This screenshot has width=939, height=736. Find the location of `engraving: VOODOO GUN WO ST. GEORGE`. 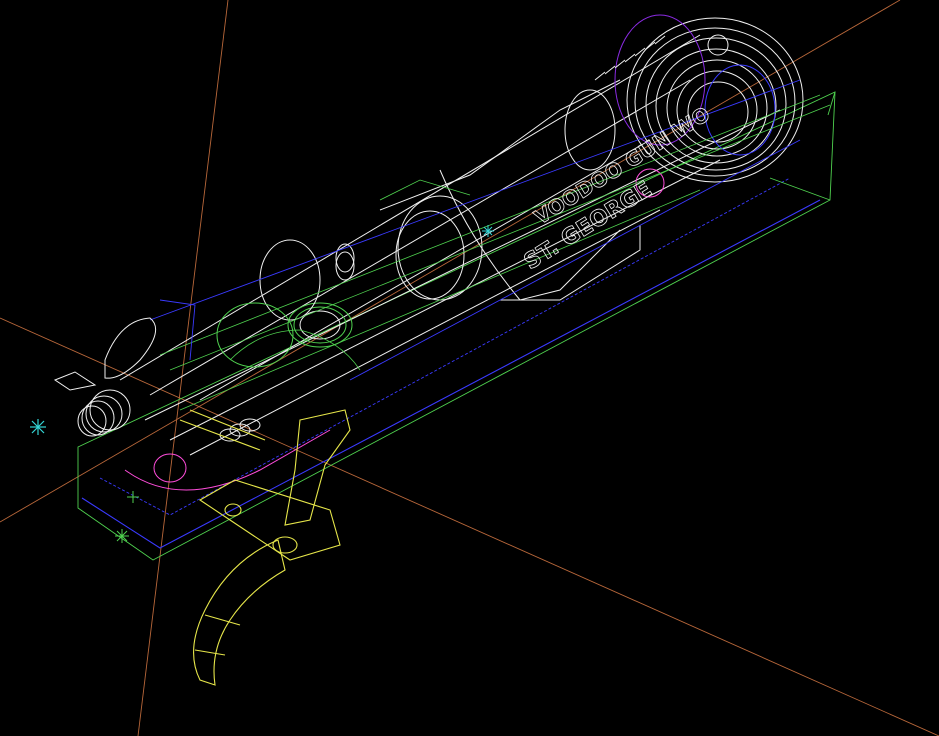

engraving: VOODOO GUN WO ST. GEORGE is located at coordinates (617, 188).